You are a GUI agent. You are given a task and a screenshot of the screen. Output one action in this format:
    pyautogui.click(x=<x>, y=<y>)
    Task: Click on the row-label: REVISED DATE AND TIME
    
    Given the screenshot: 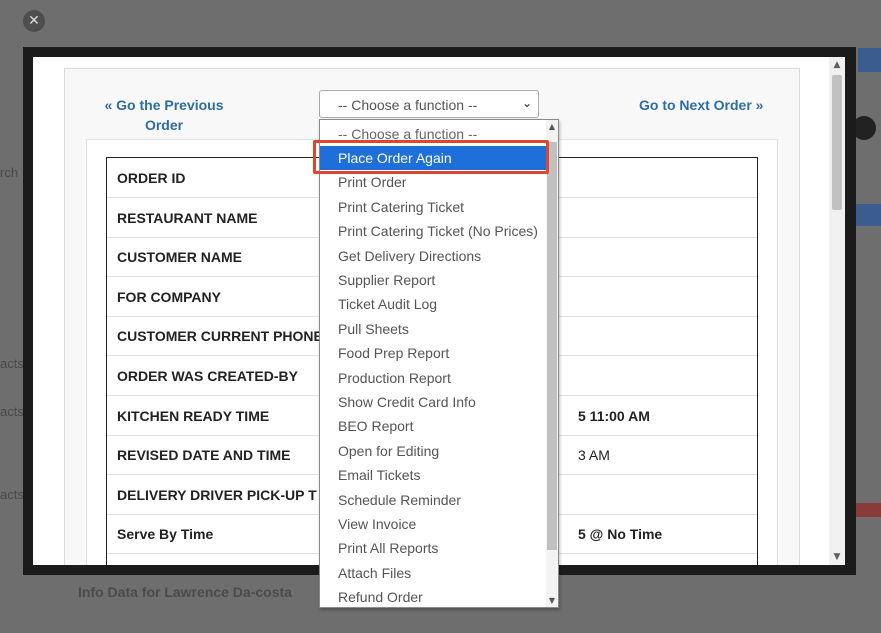 What is the action you would take?
    pyautogui.click(x=204, y=455)
    